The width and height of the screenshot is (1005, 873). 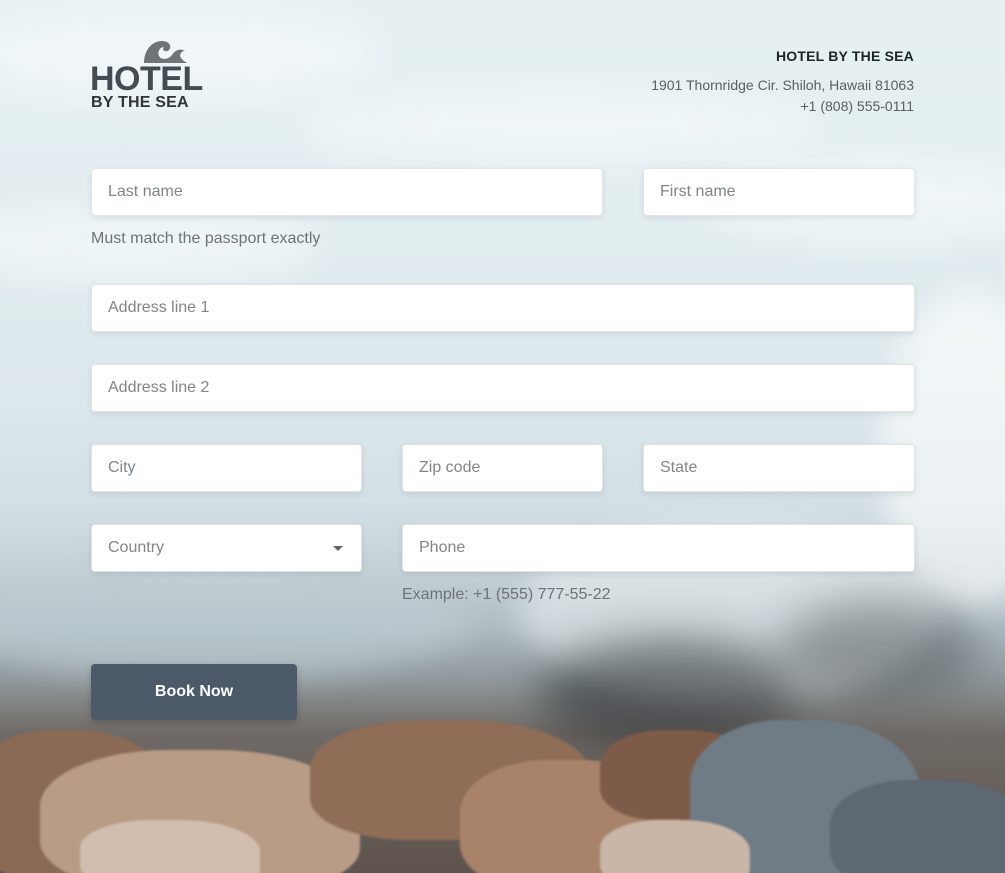 I want to click on phone-hint: Example: +1 (555) 777-55-22, so click(x=506, y=594).